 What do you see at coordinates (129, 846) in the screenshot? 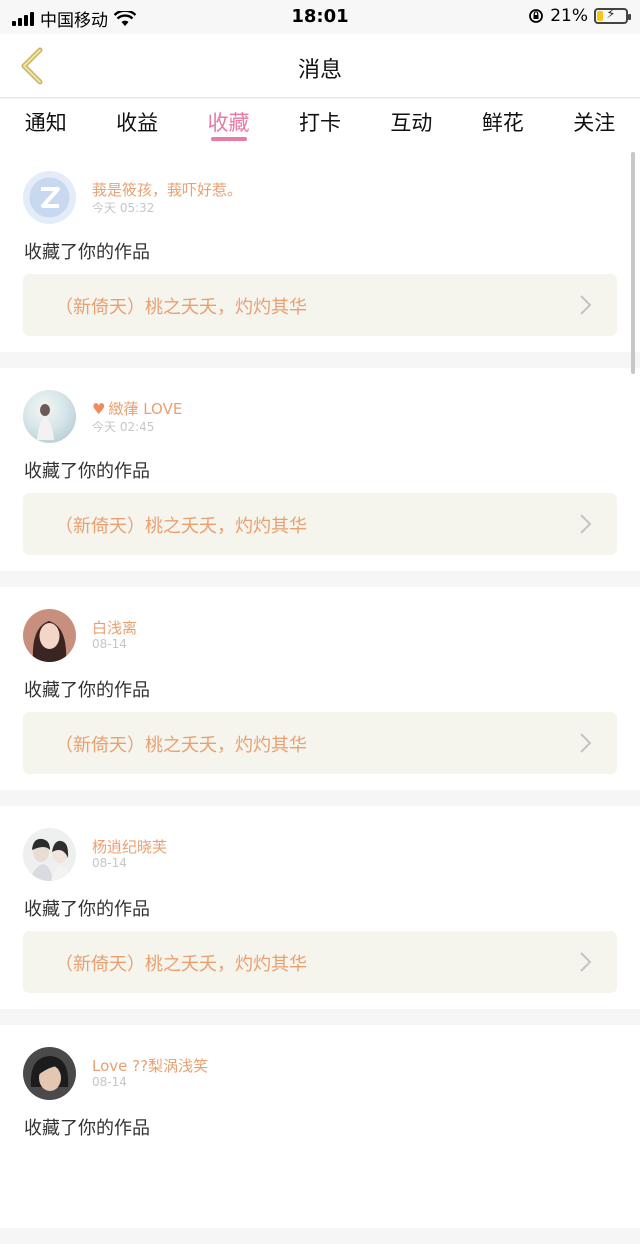
I see `username: 杨逍纪晓芙` at bounding box center [129, 846].